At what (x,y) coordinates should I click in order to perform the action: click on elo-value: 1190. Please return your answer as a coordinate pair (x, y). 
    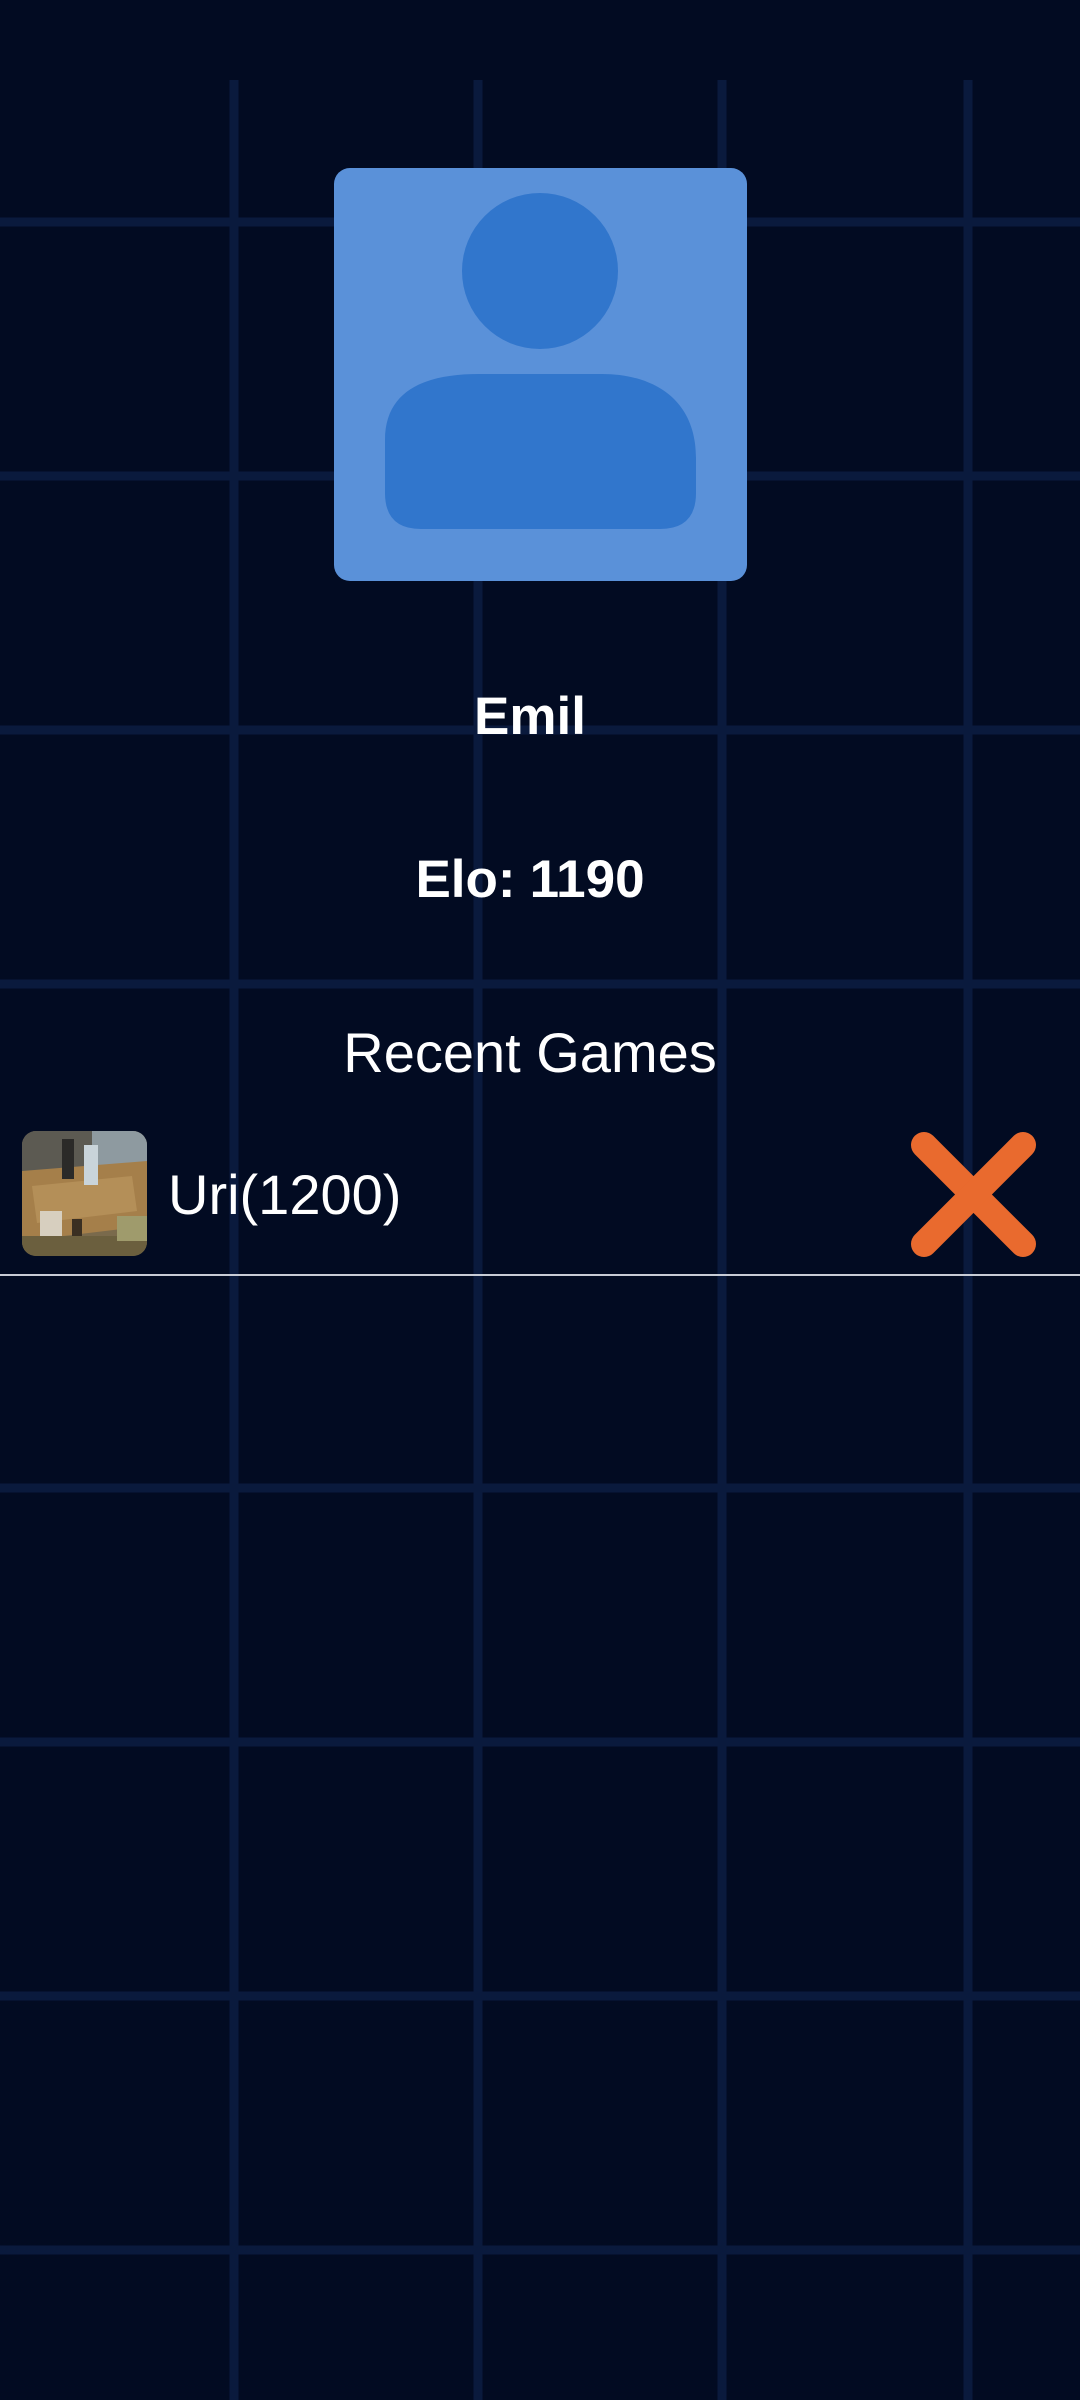
    Looking at the image, I should click on (587, 879).